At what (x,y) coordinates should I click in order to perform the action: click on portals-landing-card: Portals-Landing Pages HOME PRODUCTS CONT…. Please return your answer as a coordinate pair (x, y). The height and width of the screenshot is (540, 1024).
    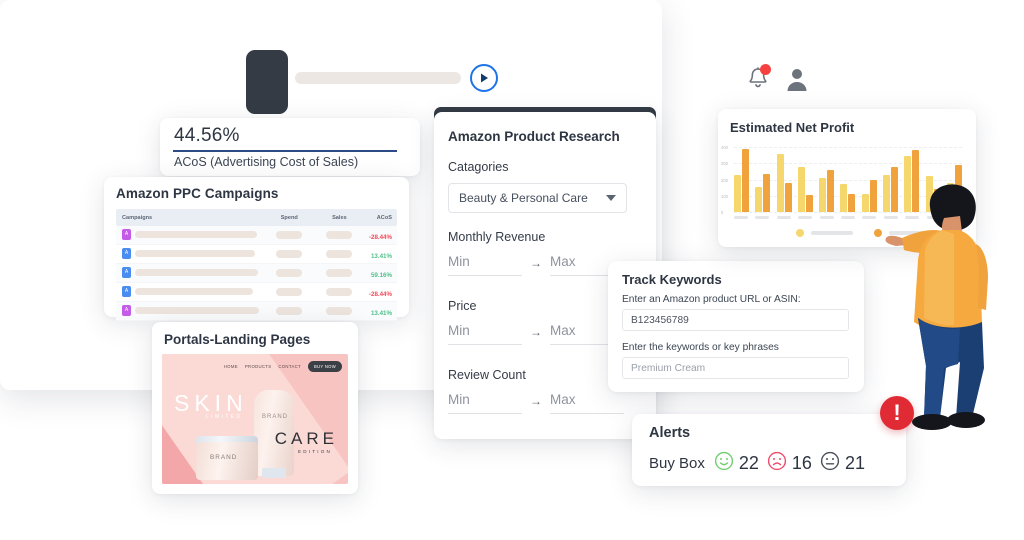
    Looking at the image, I should click on (255, 408).